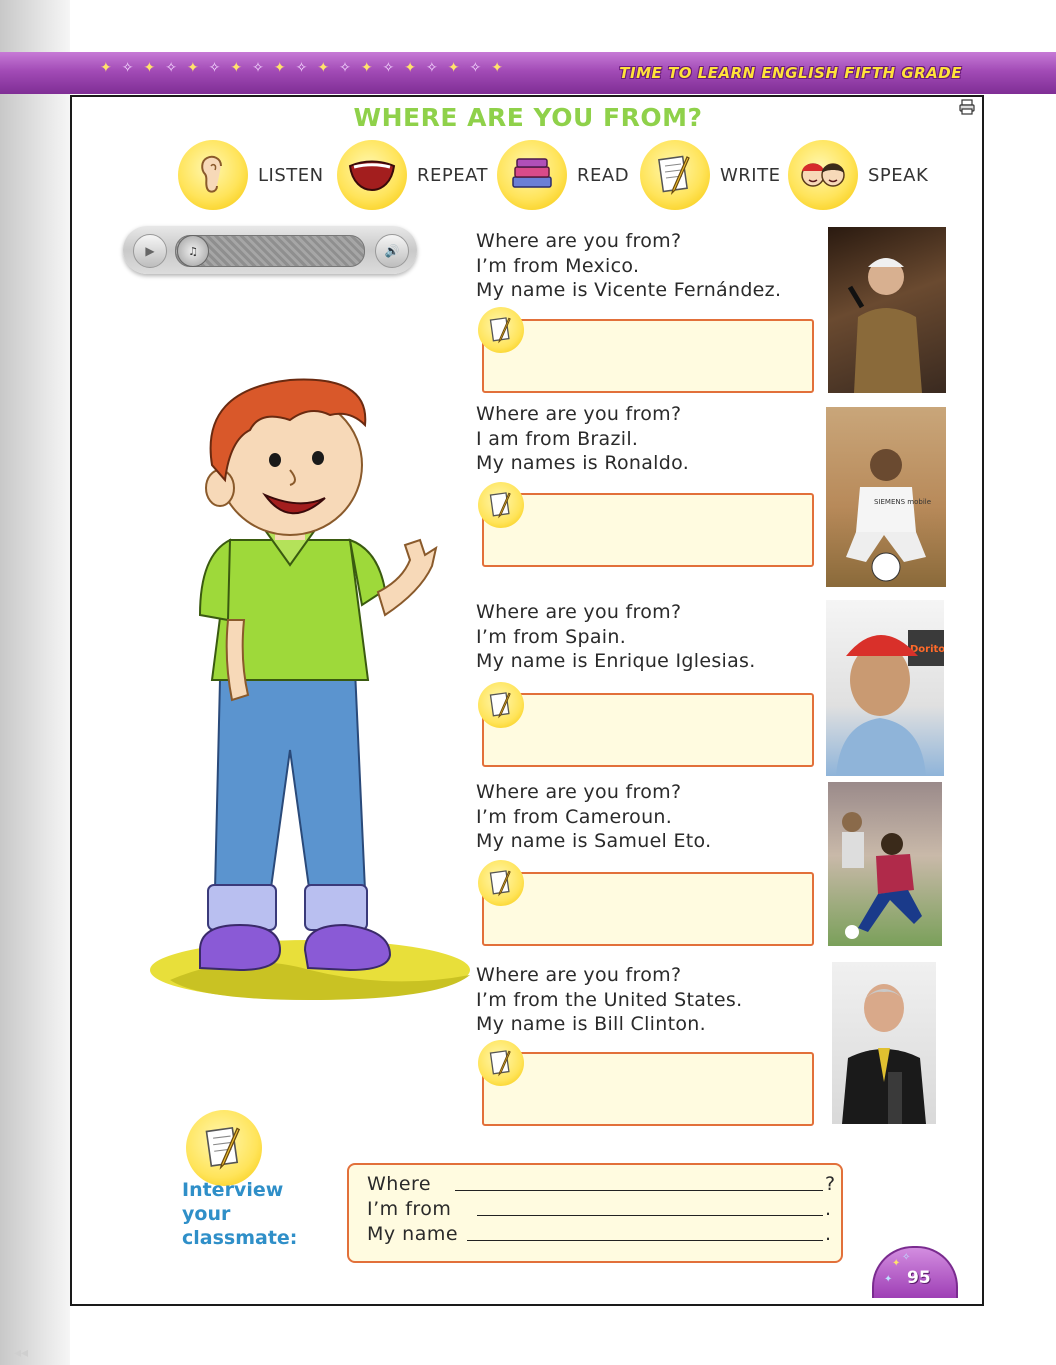  I want to click on music-note-icon: ♫, so click(193, 251).